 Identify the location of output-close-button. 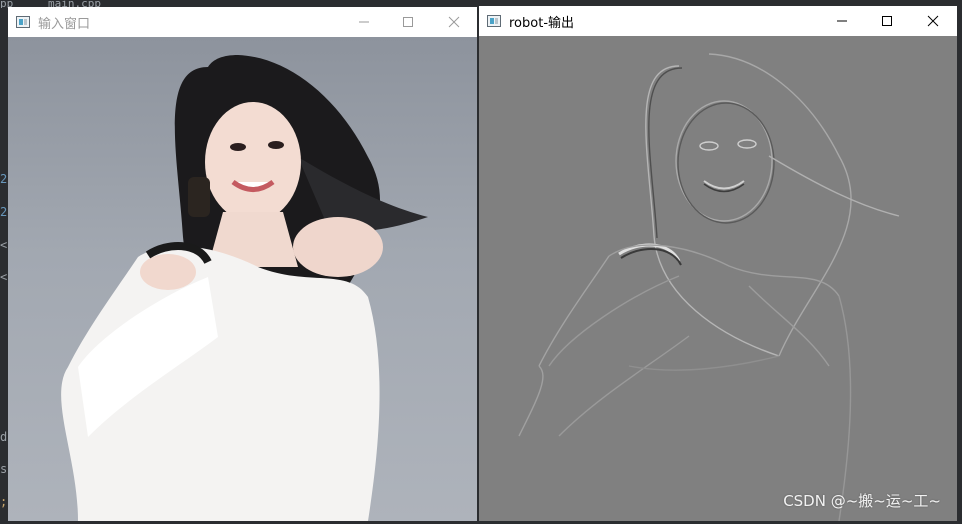
(933, 21).